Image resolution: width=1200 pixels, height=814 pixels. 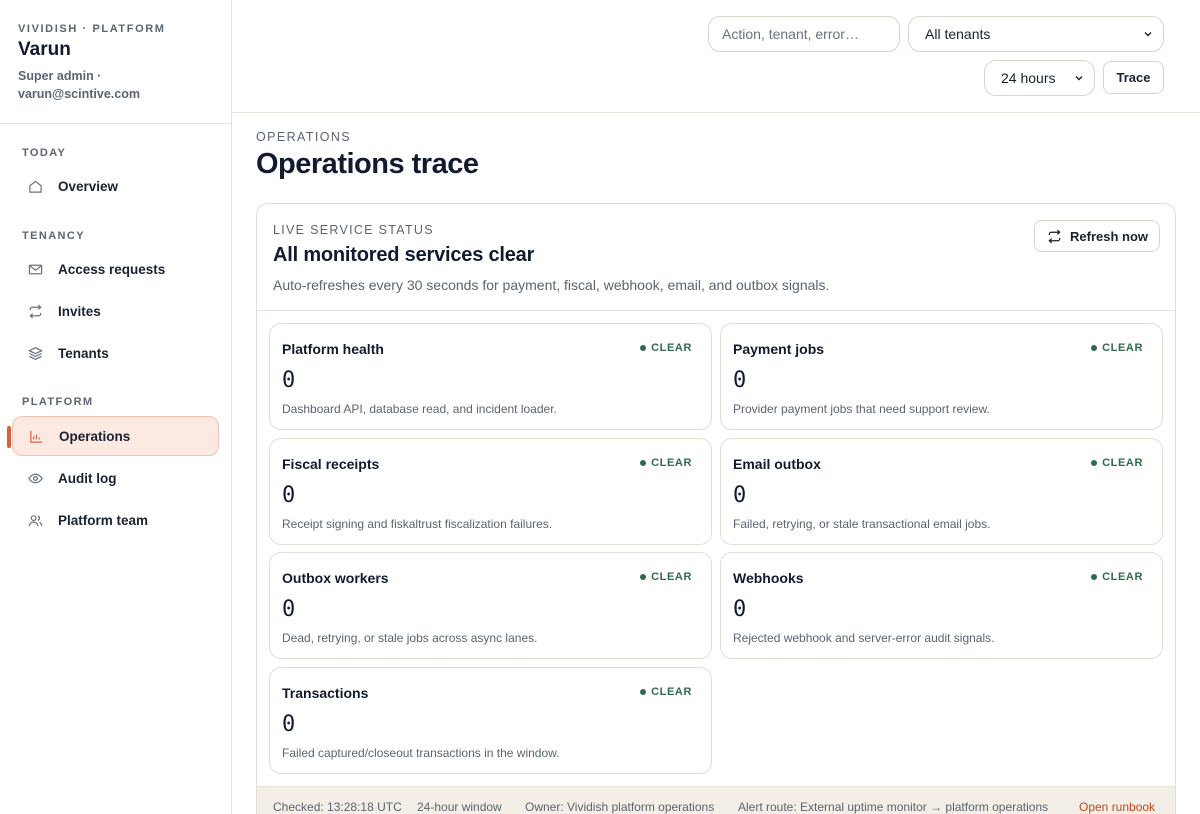 I want to click on sidebar-item-invites: Invites, so click(x=115, y=311).